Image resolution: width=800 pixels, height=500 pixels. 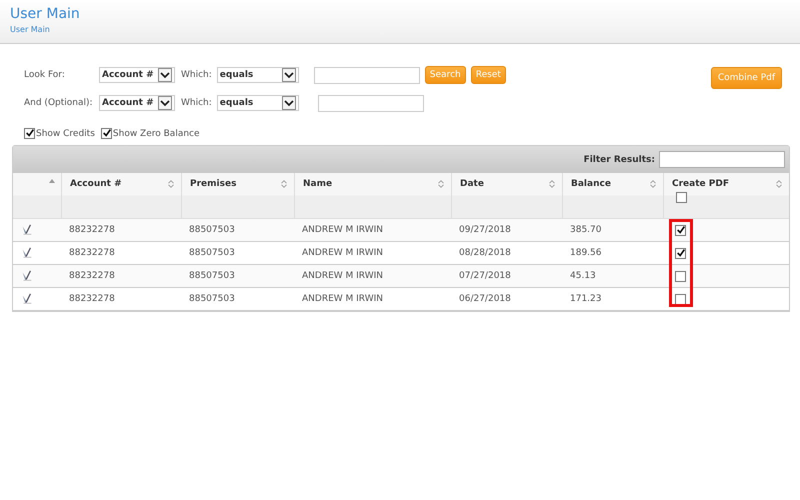 What do you see at coordinates (59, 103) in the screenshot?
I see `field-label: And (Optional):` at bounding box center [59, 103].